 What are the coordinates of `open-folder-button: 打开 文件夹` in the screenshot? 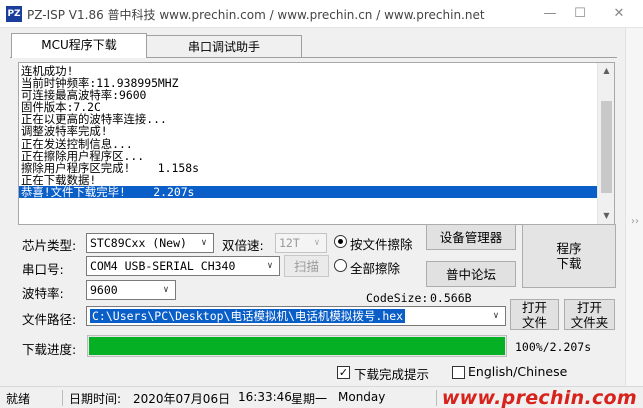 It's located at (589, 314).